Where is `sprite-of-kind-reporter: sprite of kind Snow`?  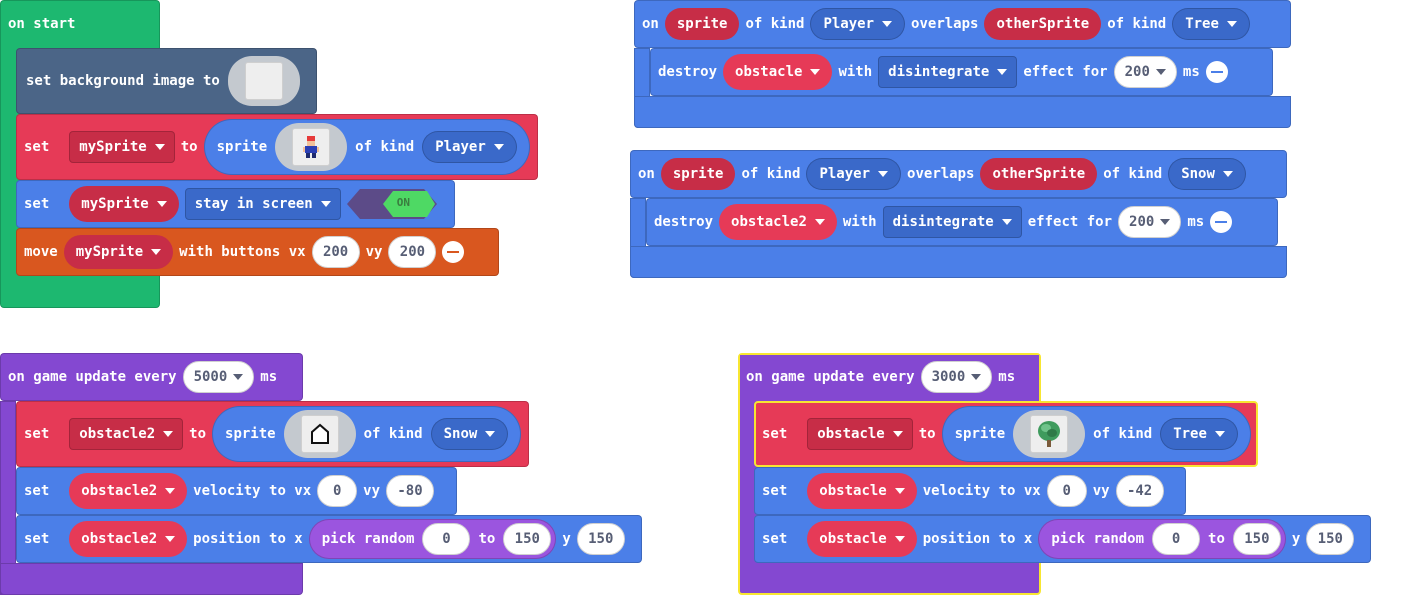 sprite-of-kind-reporter: sprite of kind Snow is located at coordinates (367, 434).